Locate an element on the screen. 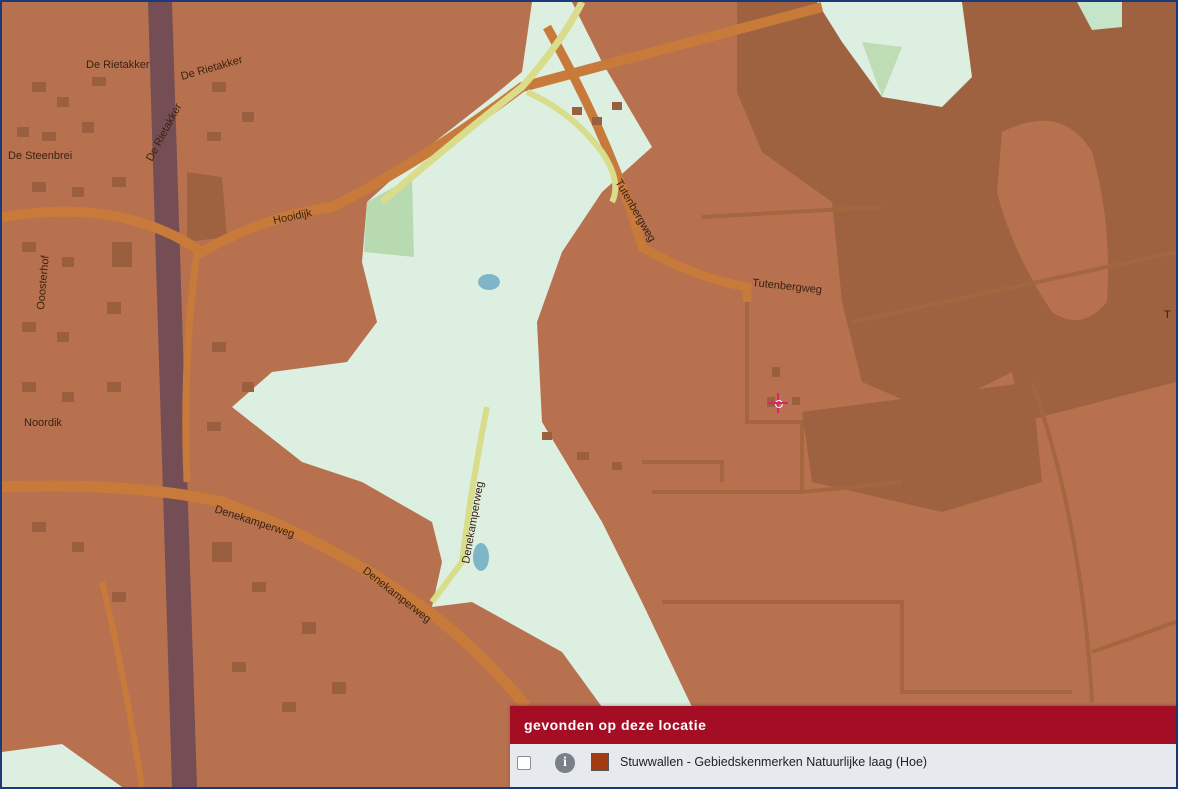  street-label: De Steenbrei is located at coordinates (40, 156).